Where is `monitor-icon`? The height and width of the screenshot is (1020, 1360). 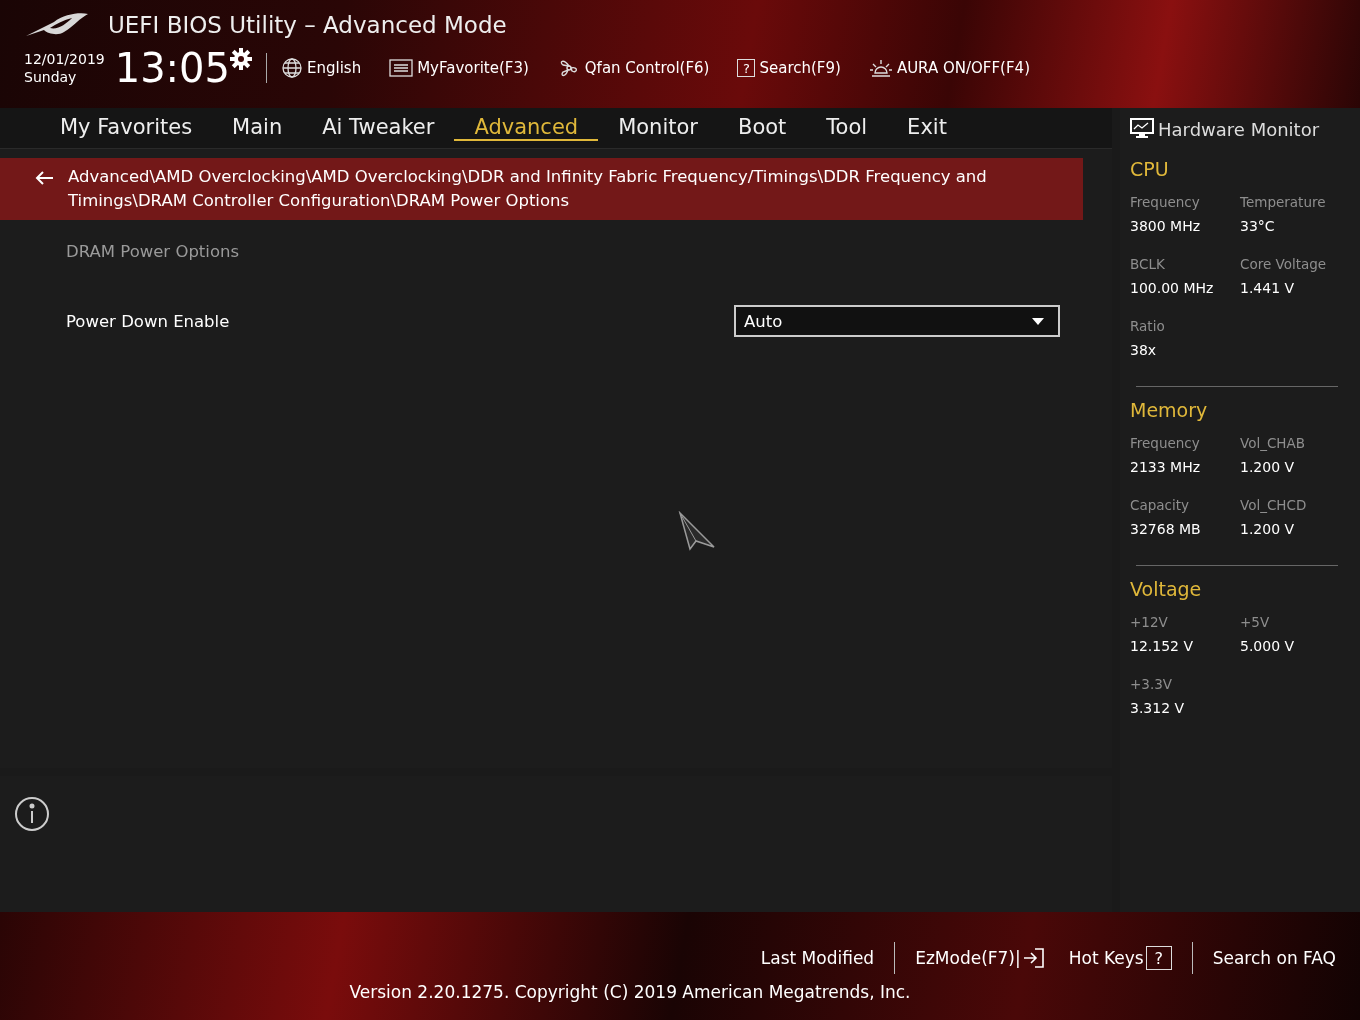 monitor-icon is located at coordinates (1142, 129).